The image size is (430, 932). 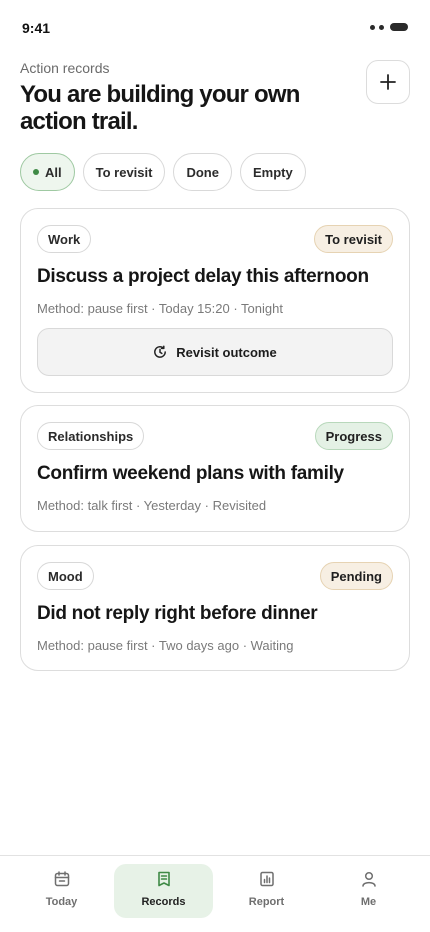 What do you see at coordinates (266, 902) in the screenshot?
I see `tab-label: Report` at bounding box center [266, 902].